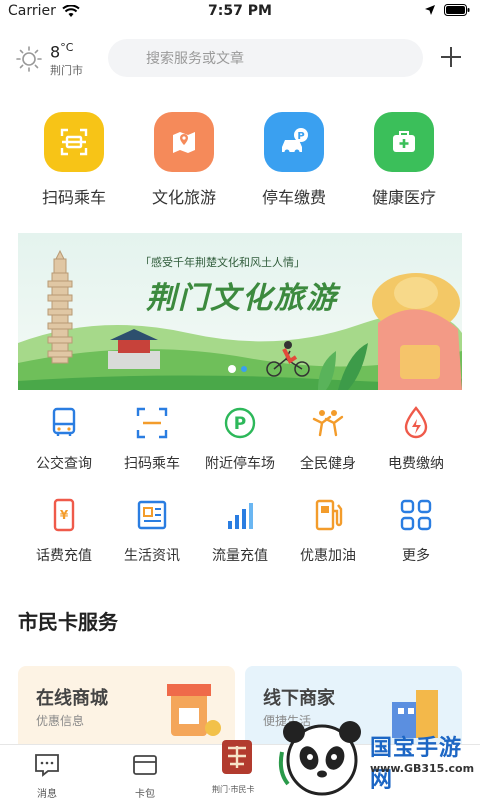  I want to click on battery-icon, so click(457, 10).